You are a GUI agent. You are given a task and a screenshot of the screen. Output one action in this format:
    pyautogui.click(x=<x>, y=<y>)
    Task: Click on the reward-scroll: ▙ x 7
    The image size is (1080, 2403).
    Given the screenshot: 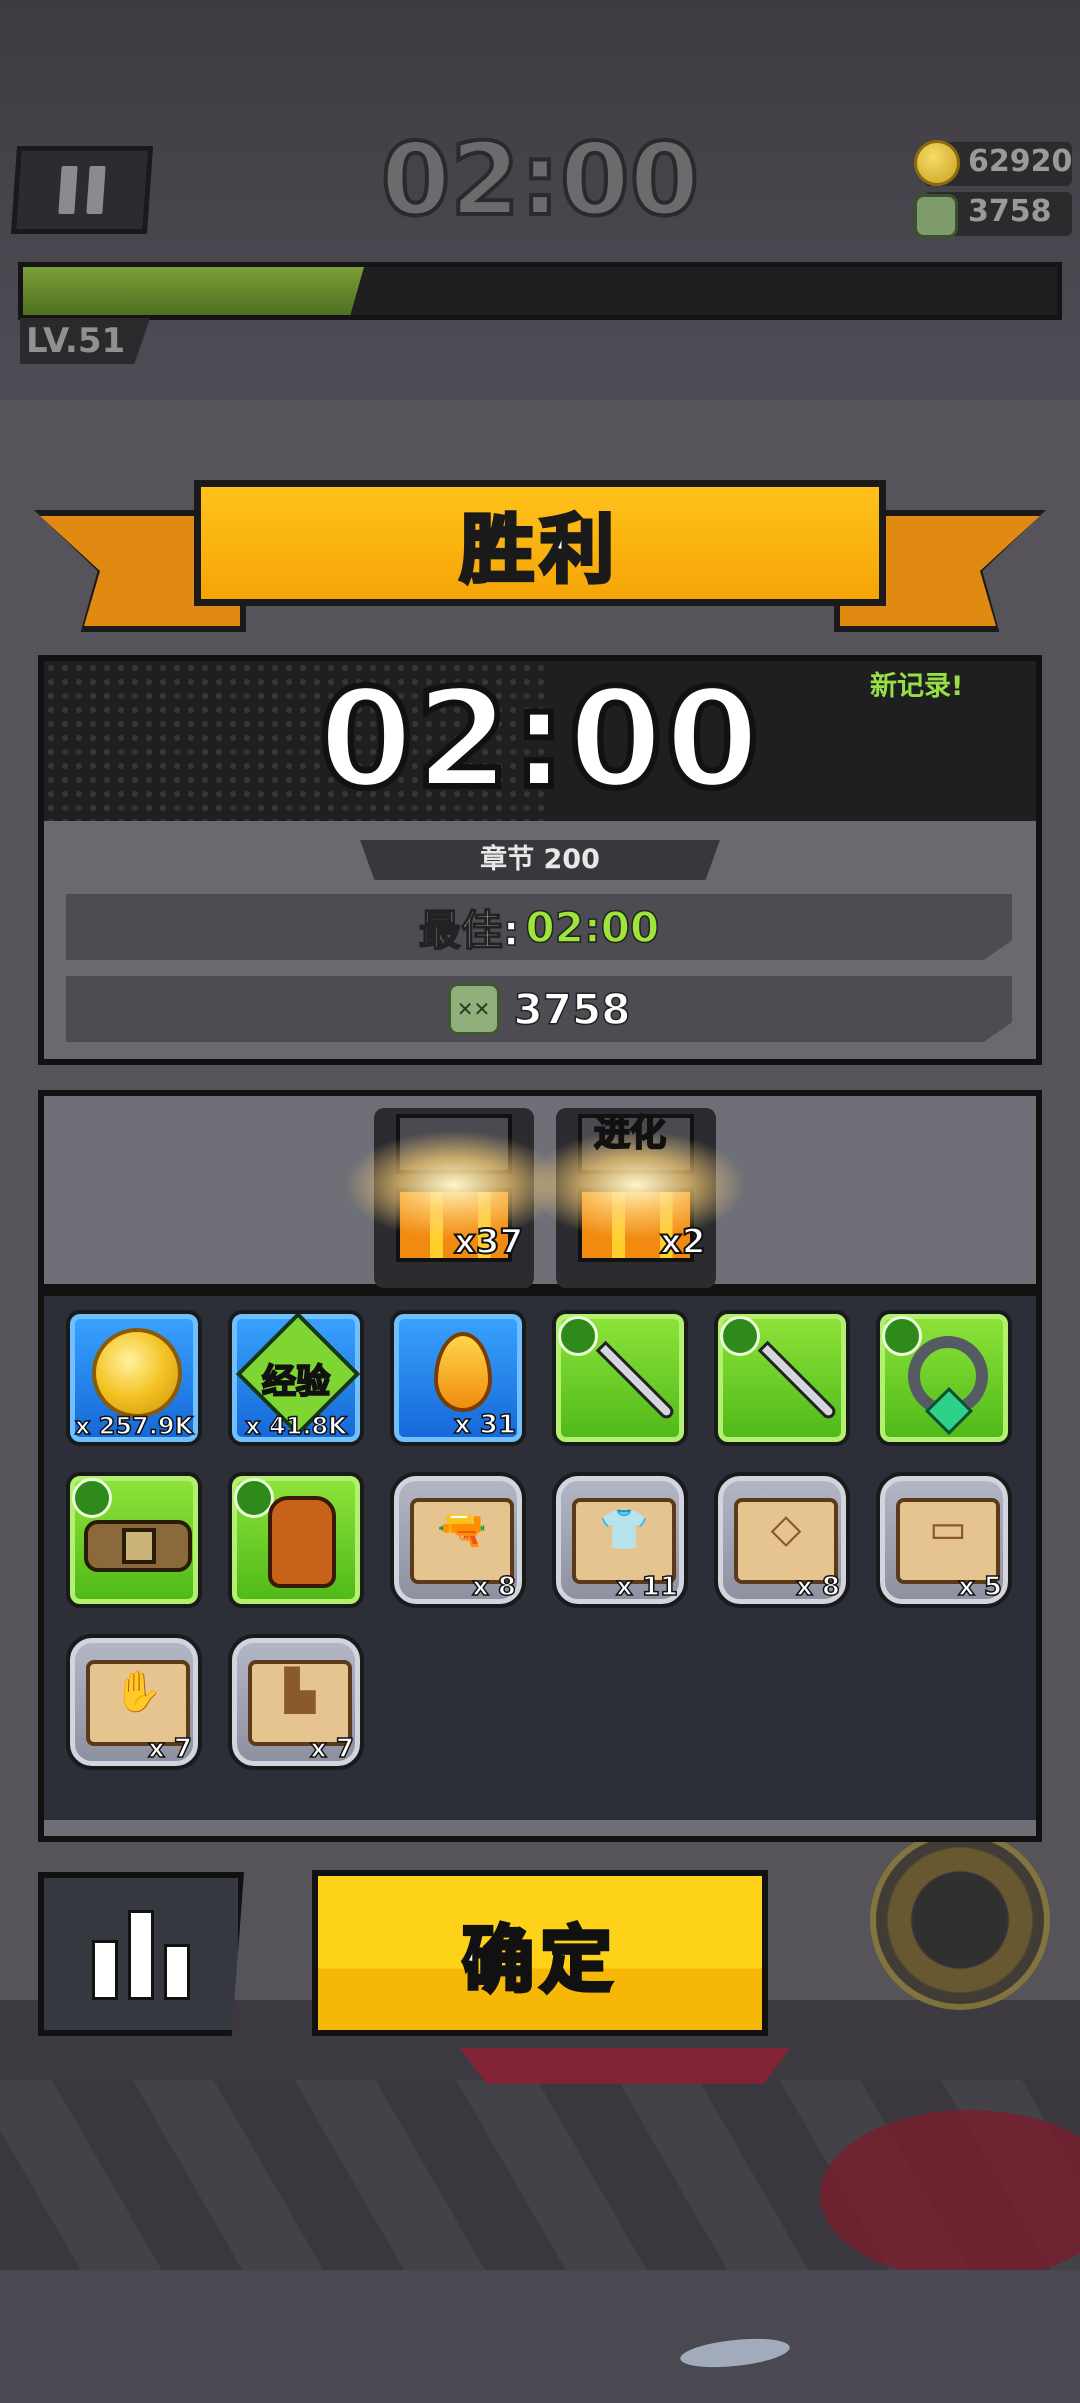 What is the action you would take?
    pyautogui.click(x=296, y=1702)
    